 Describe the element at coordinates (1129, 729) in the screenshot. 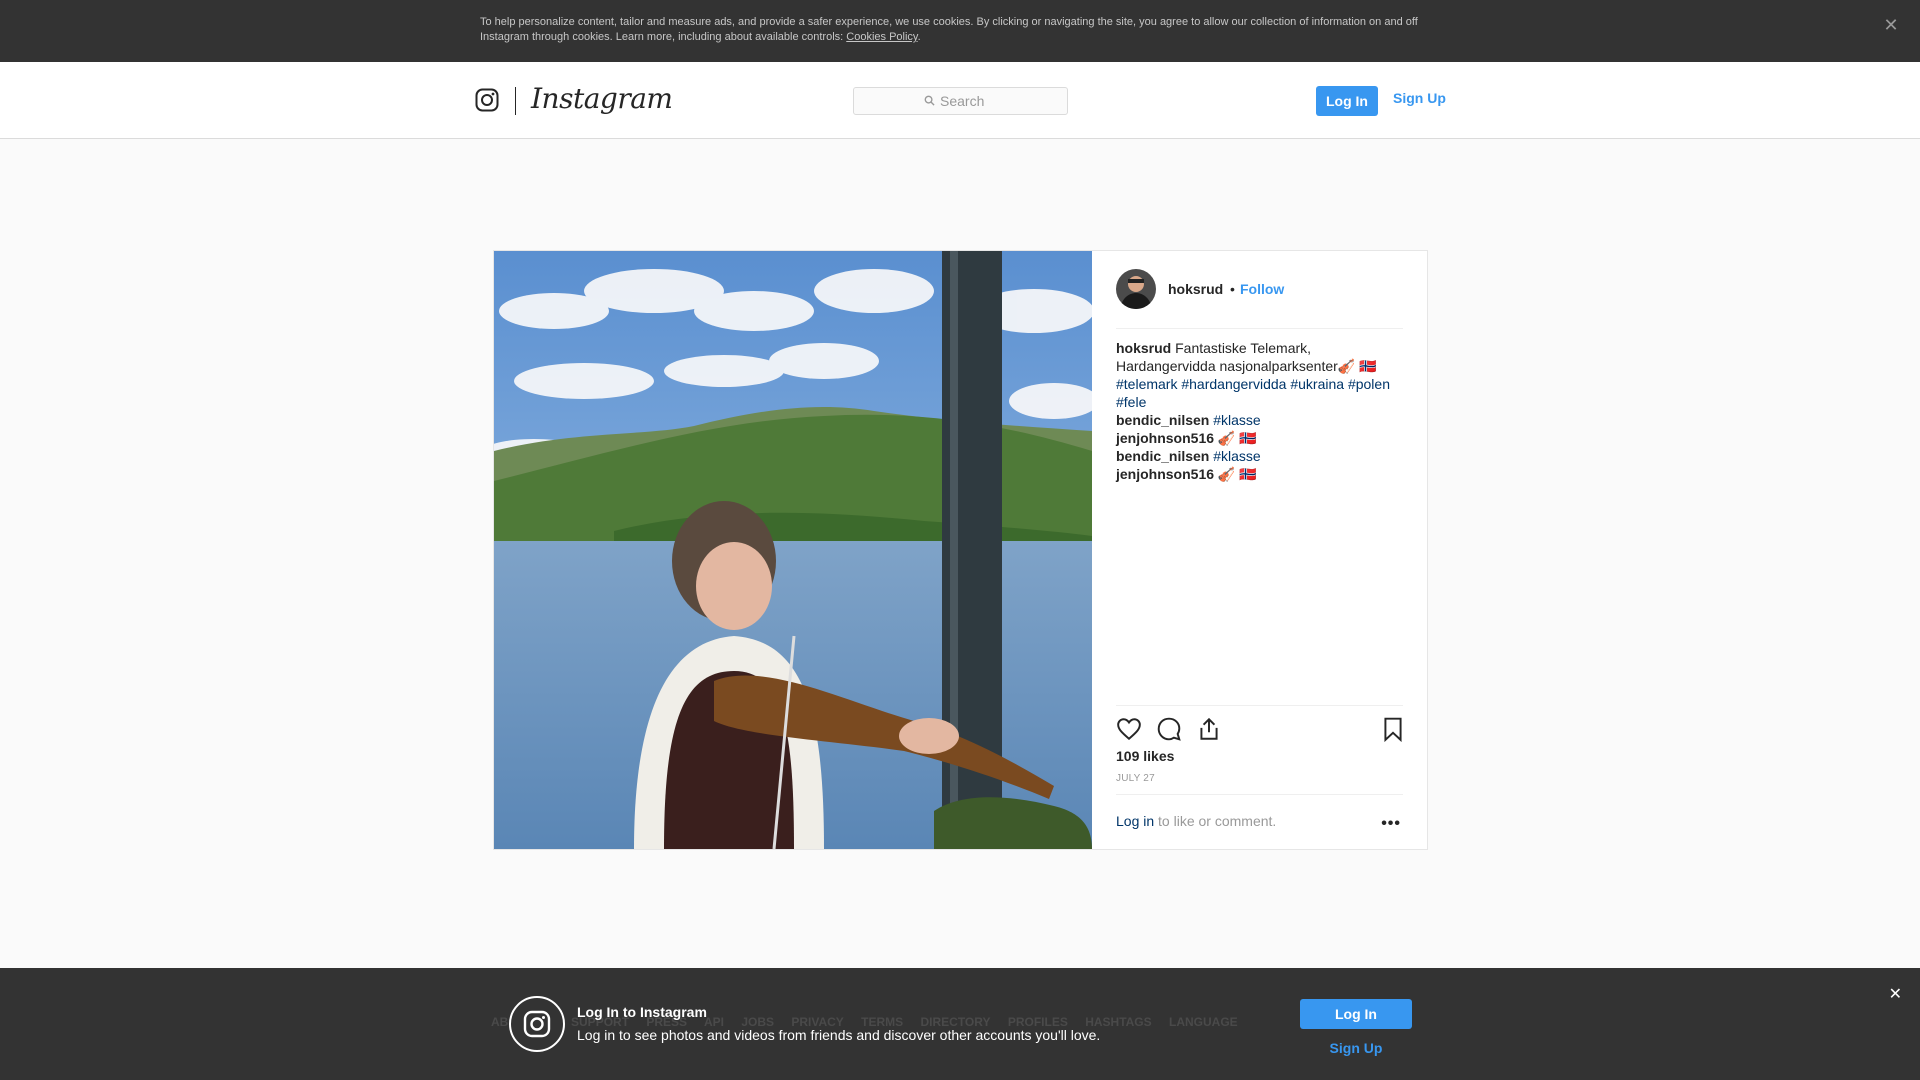

I see `heart-icon` at that location.